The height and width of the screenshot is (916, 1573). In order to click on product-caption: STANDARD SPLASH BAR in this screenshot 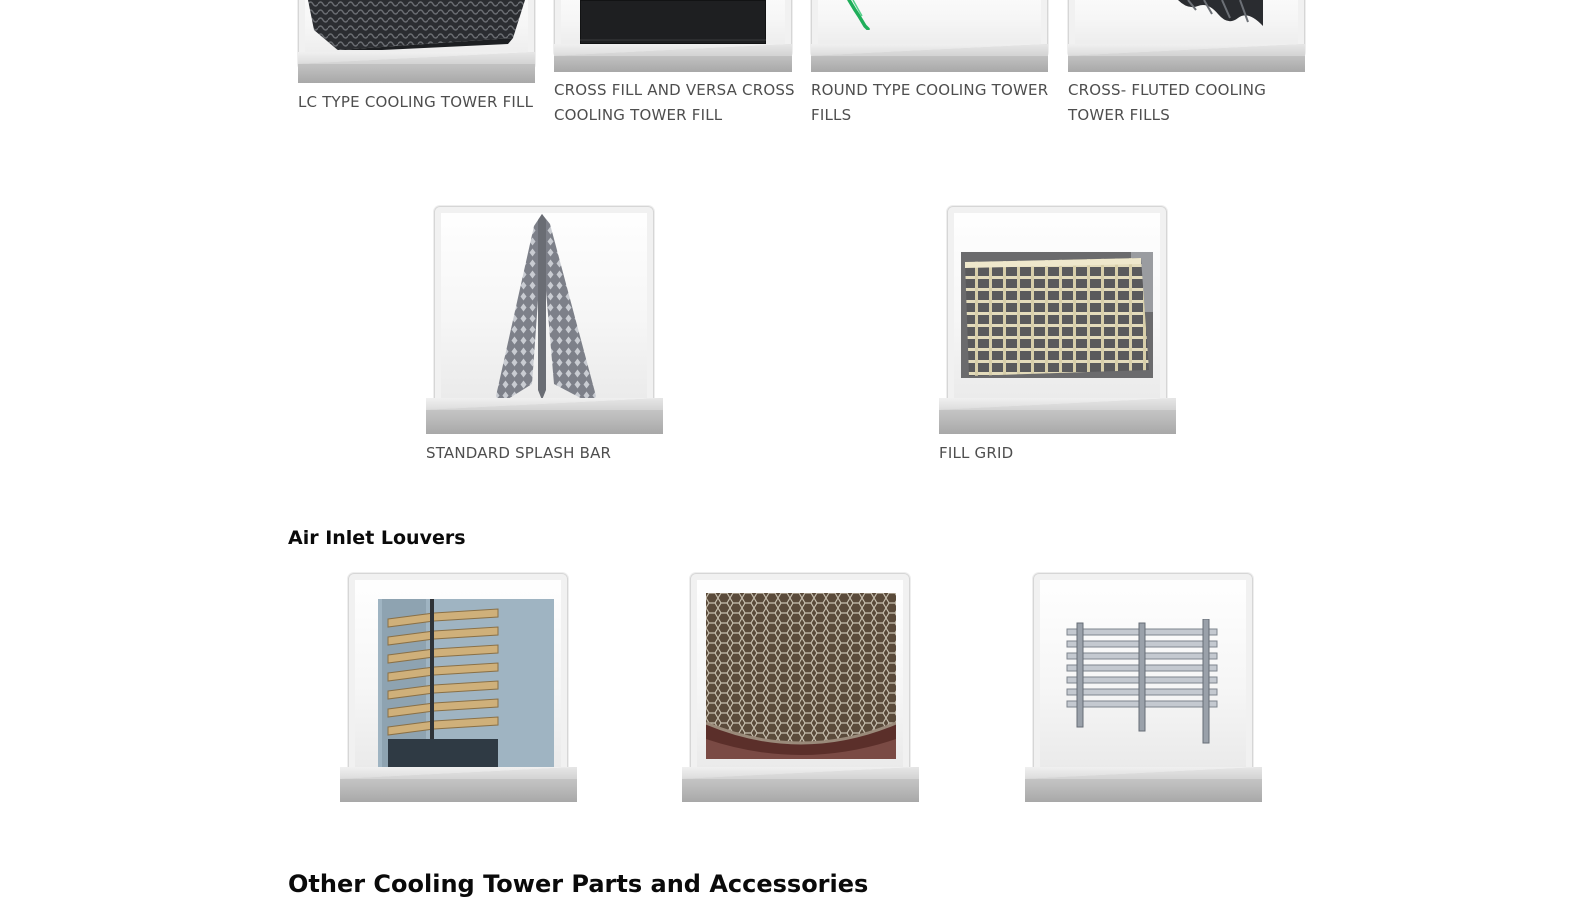, I will do `click(519, 453)`.